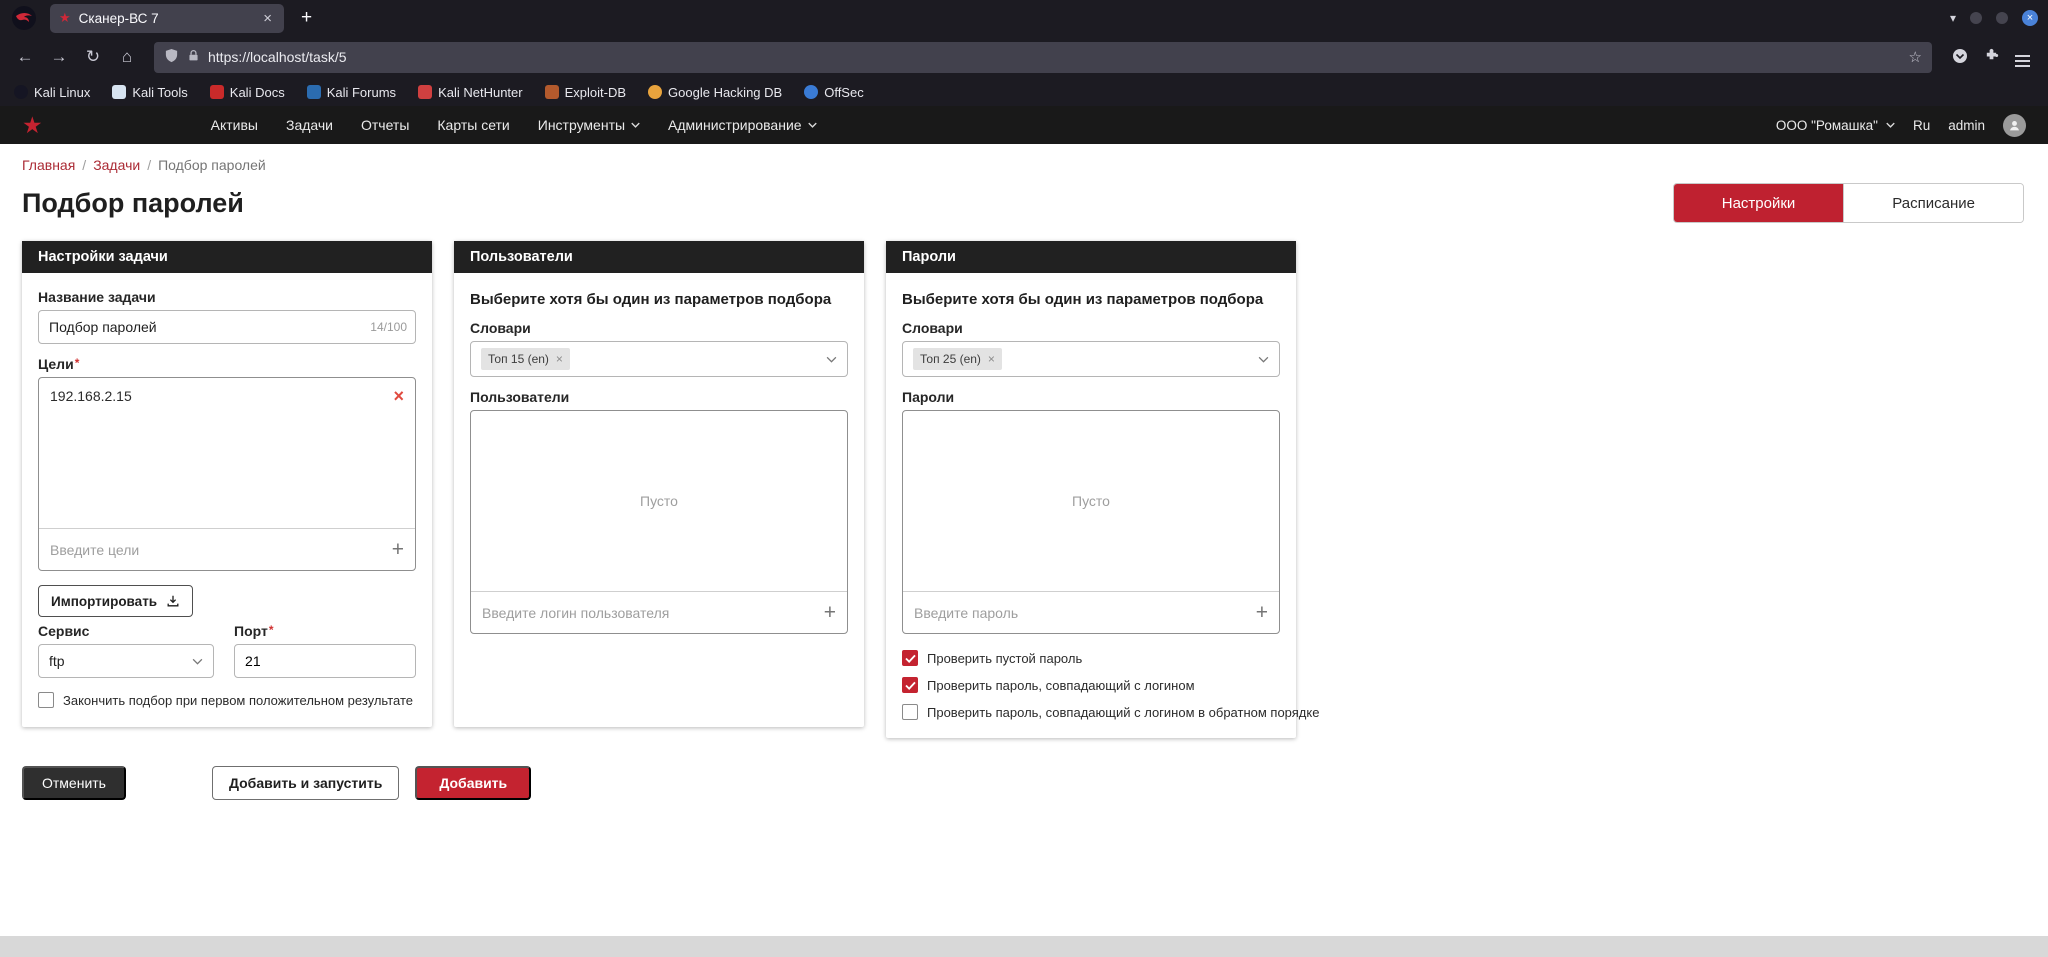 This screenshot has height=957, width=2048. Describe the element at coordinates (398, 549) in the screenshot. I see `add-target-icon: +` at that location.